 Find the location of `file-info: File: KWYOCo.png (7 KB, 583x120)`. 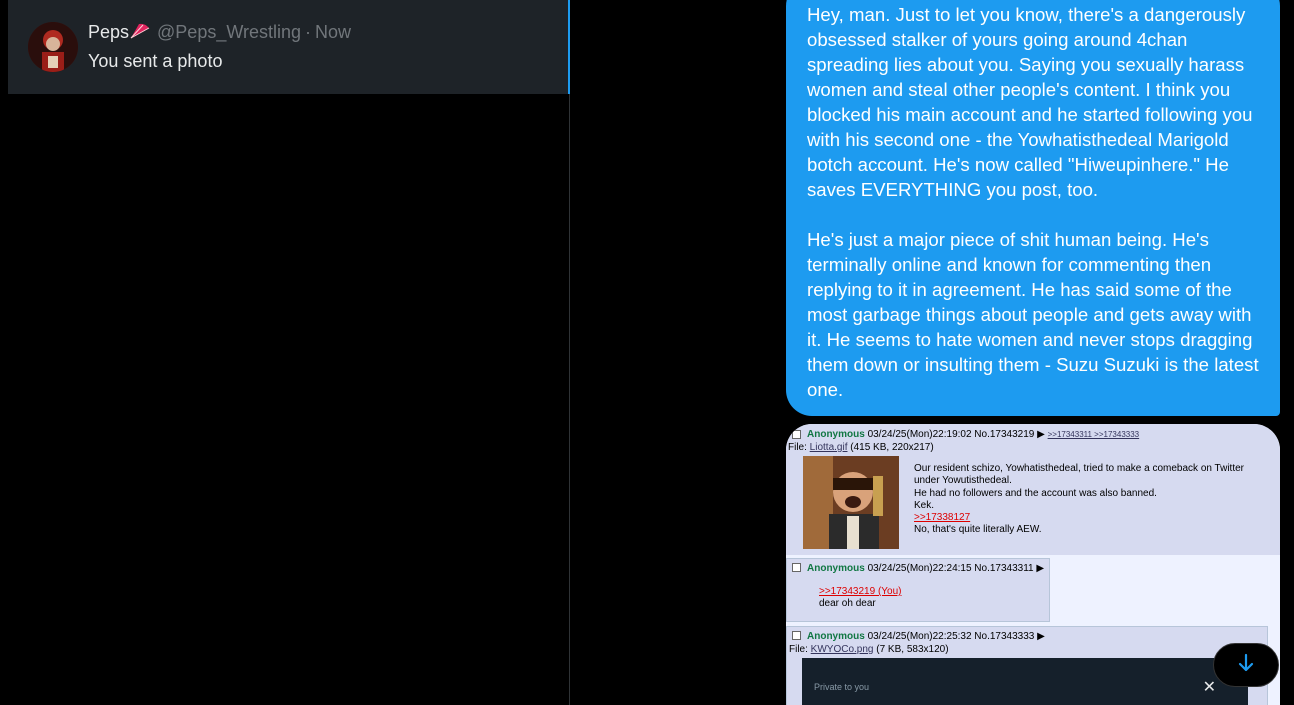

file-info: File: KWYOCo.png (7 KB, 583x120) is located at coordinates (869, 649).